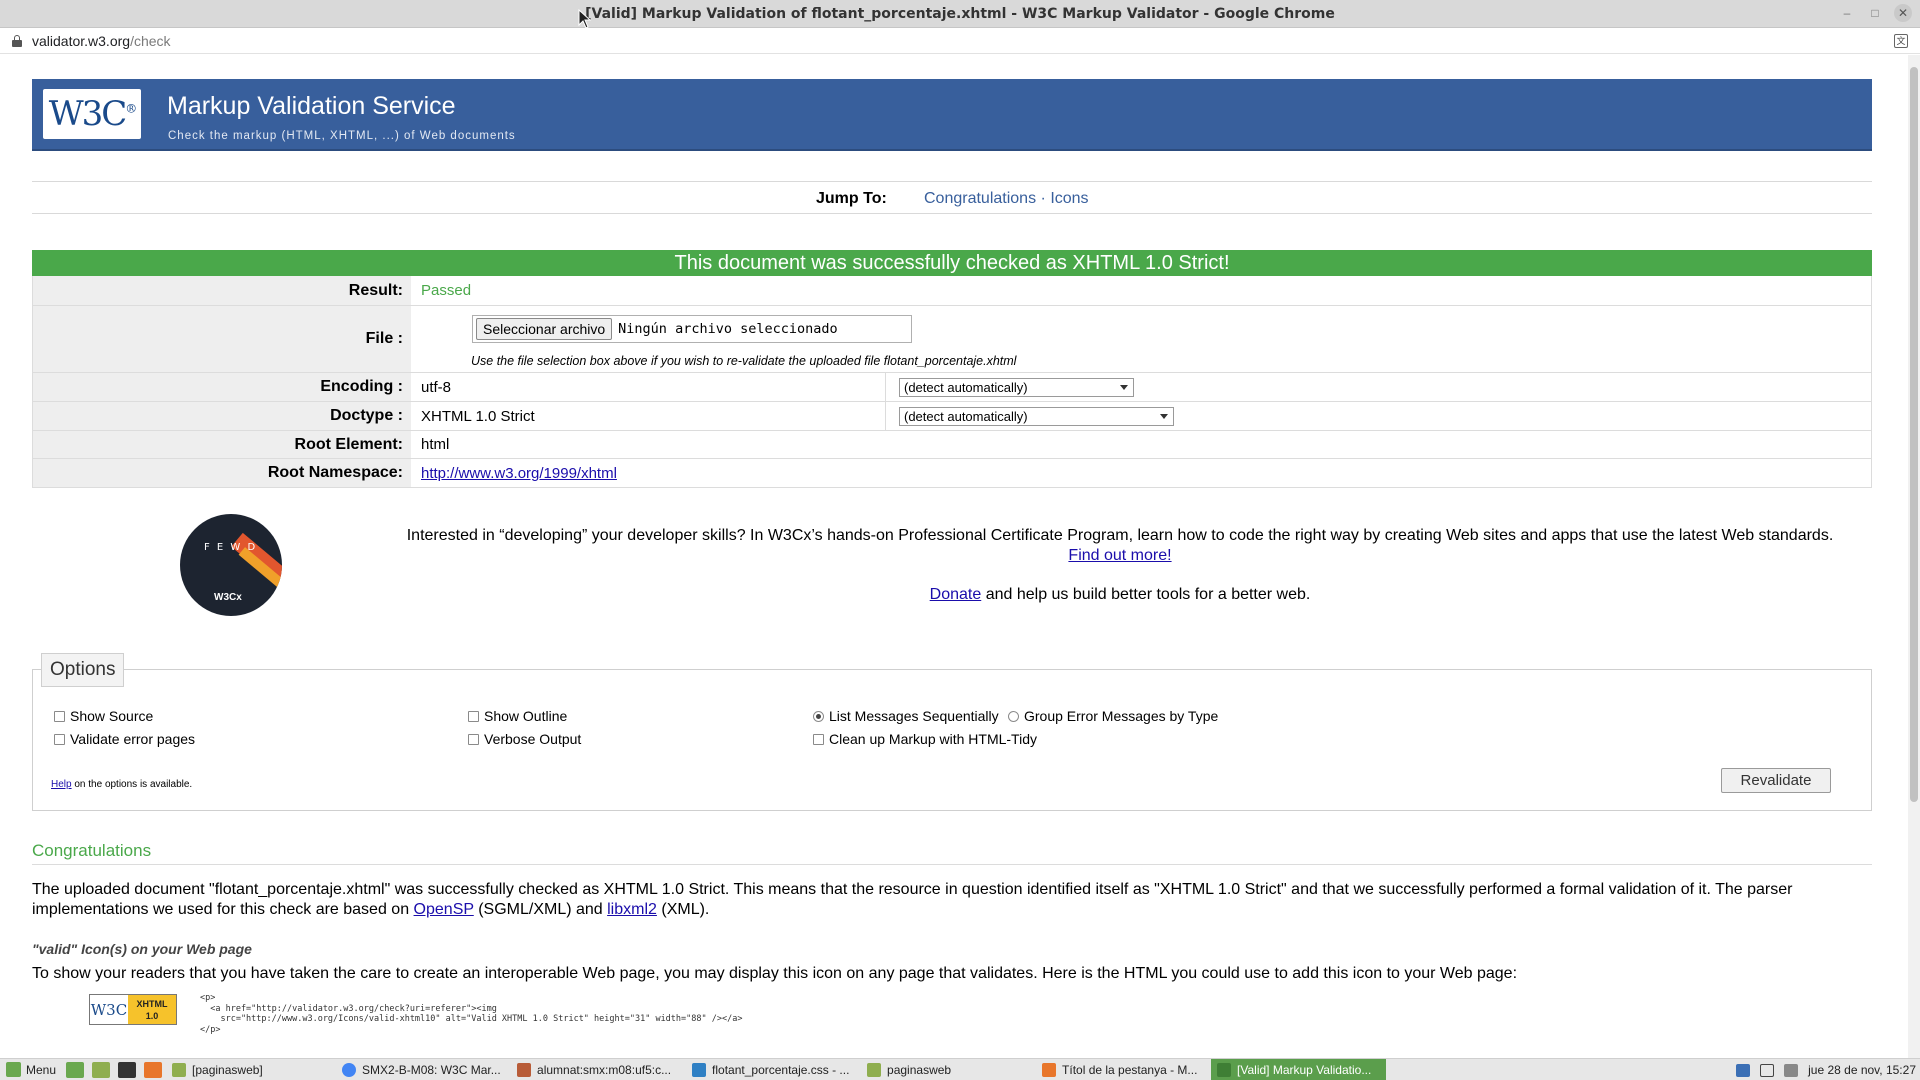 Image resolution: width=1920 pixels, height=1080 pixels. What do you see at coordinates (1914, 434) in the screenshot?
I see `scrollbar-thumb` at bounding box center [1914, 434].